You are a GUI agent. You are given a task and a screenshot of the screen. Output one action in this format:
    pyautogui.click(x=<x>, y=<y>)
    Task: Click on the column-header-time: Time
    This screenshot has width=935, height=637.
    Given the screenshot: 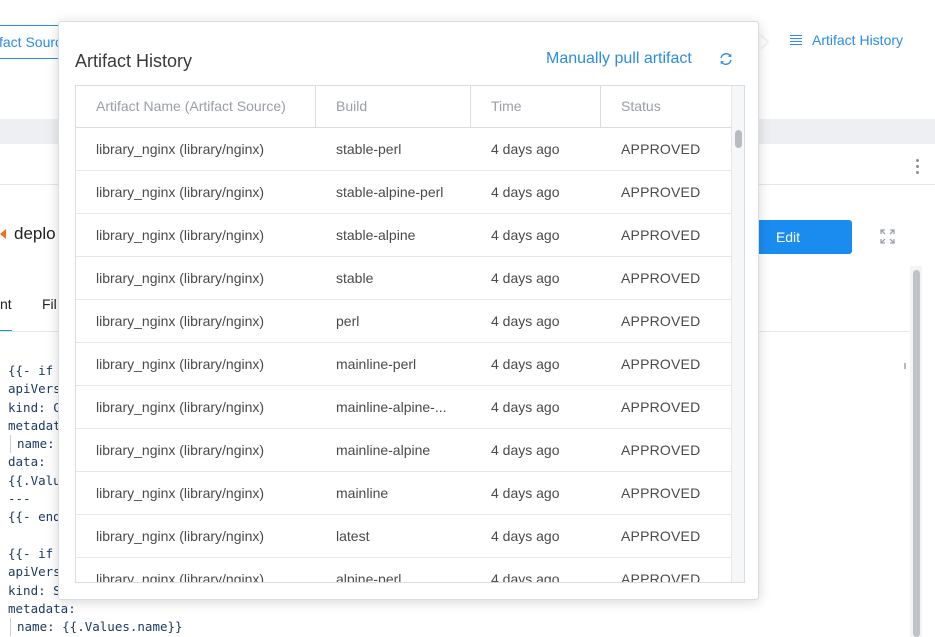 What is the action you would take?
    pyautogui.click(x=536, y=106)
    